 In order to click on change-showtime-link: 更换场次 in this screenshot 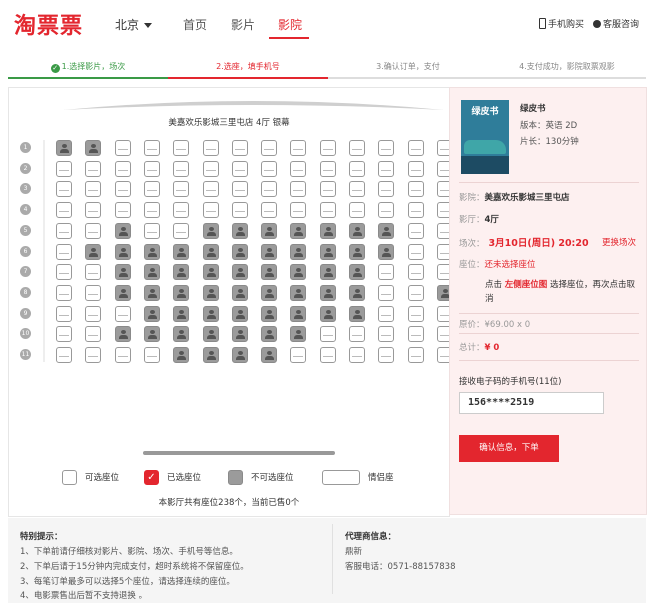, I will do `click(619, 242)`.